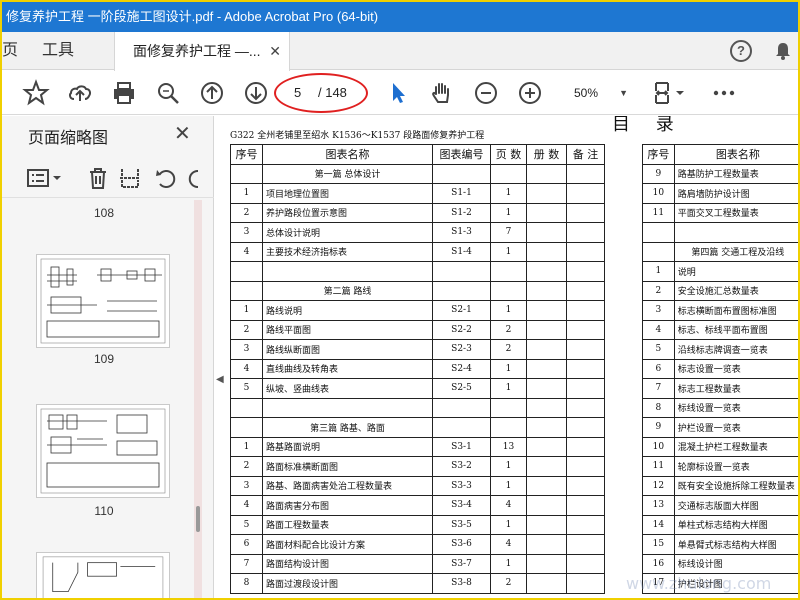  I want to click on item-name-cell: 既有安全设施拆除工程数量表, so click(735, 485).